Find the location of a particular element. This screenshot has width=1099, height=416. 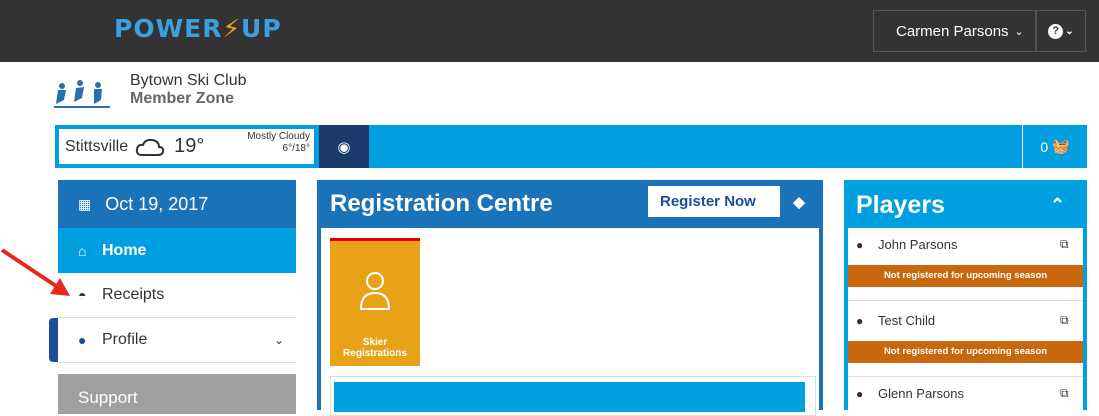

help-menu: ? ⌄ is located at coordinates (1061, 31).